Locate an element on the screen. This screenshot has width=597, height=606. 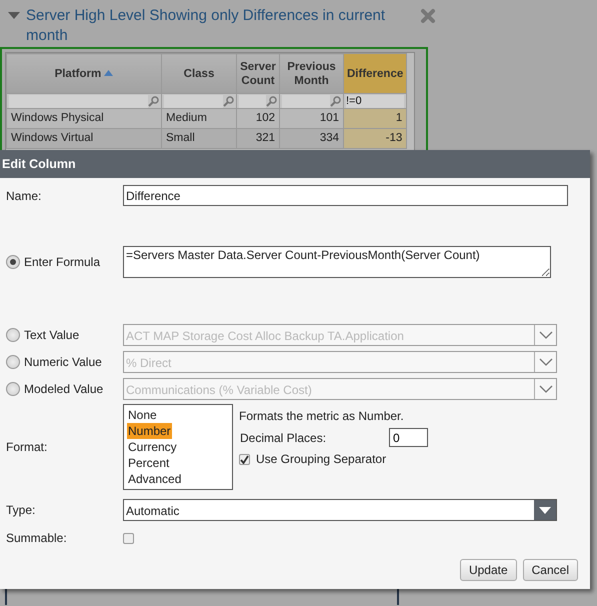
radio-button is located at coordinates (13, 262).